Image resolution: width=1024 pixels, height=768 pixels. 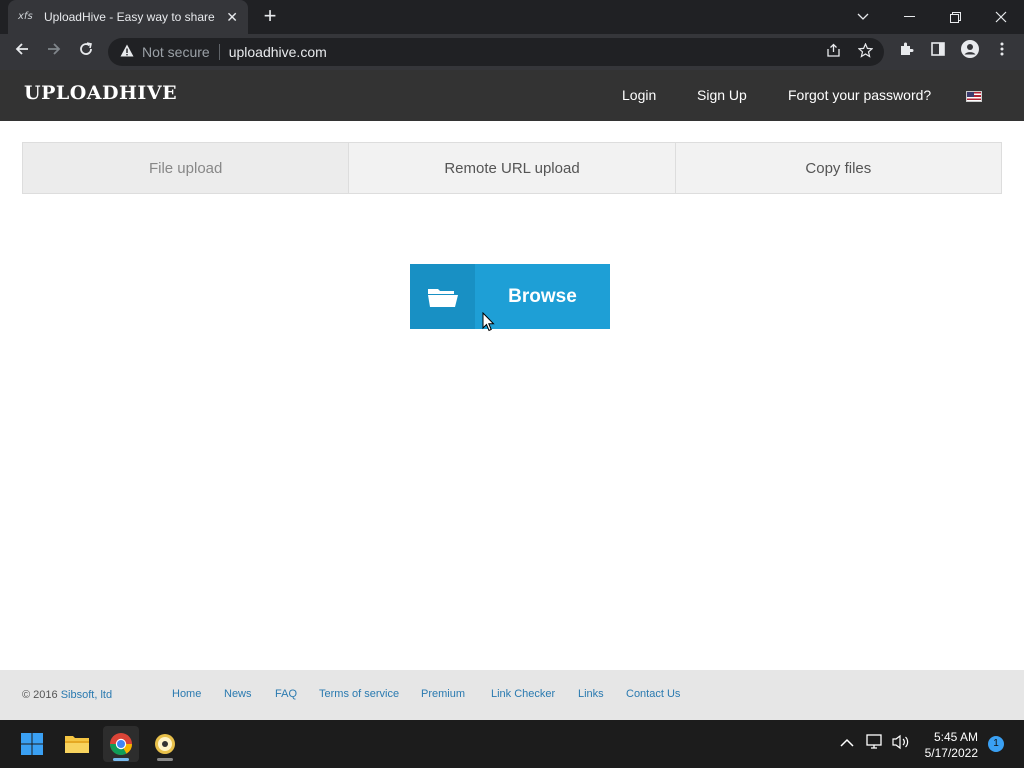 What do you see at coordinates (219, 52) in the screenshot?
I see `omnibox-divider` at bounding box center [219, 52].